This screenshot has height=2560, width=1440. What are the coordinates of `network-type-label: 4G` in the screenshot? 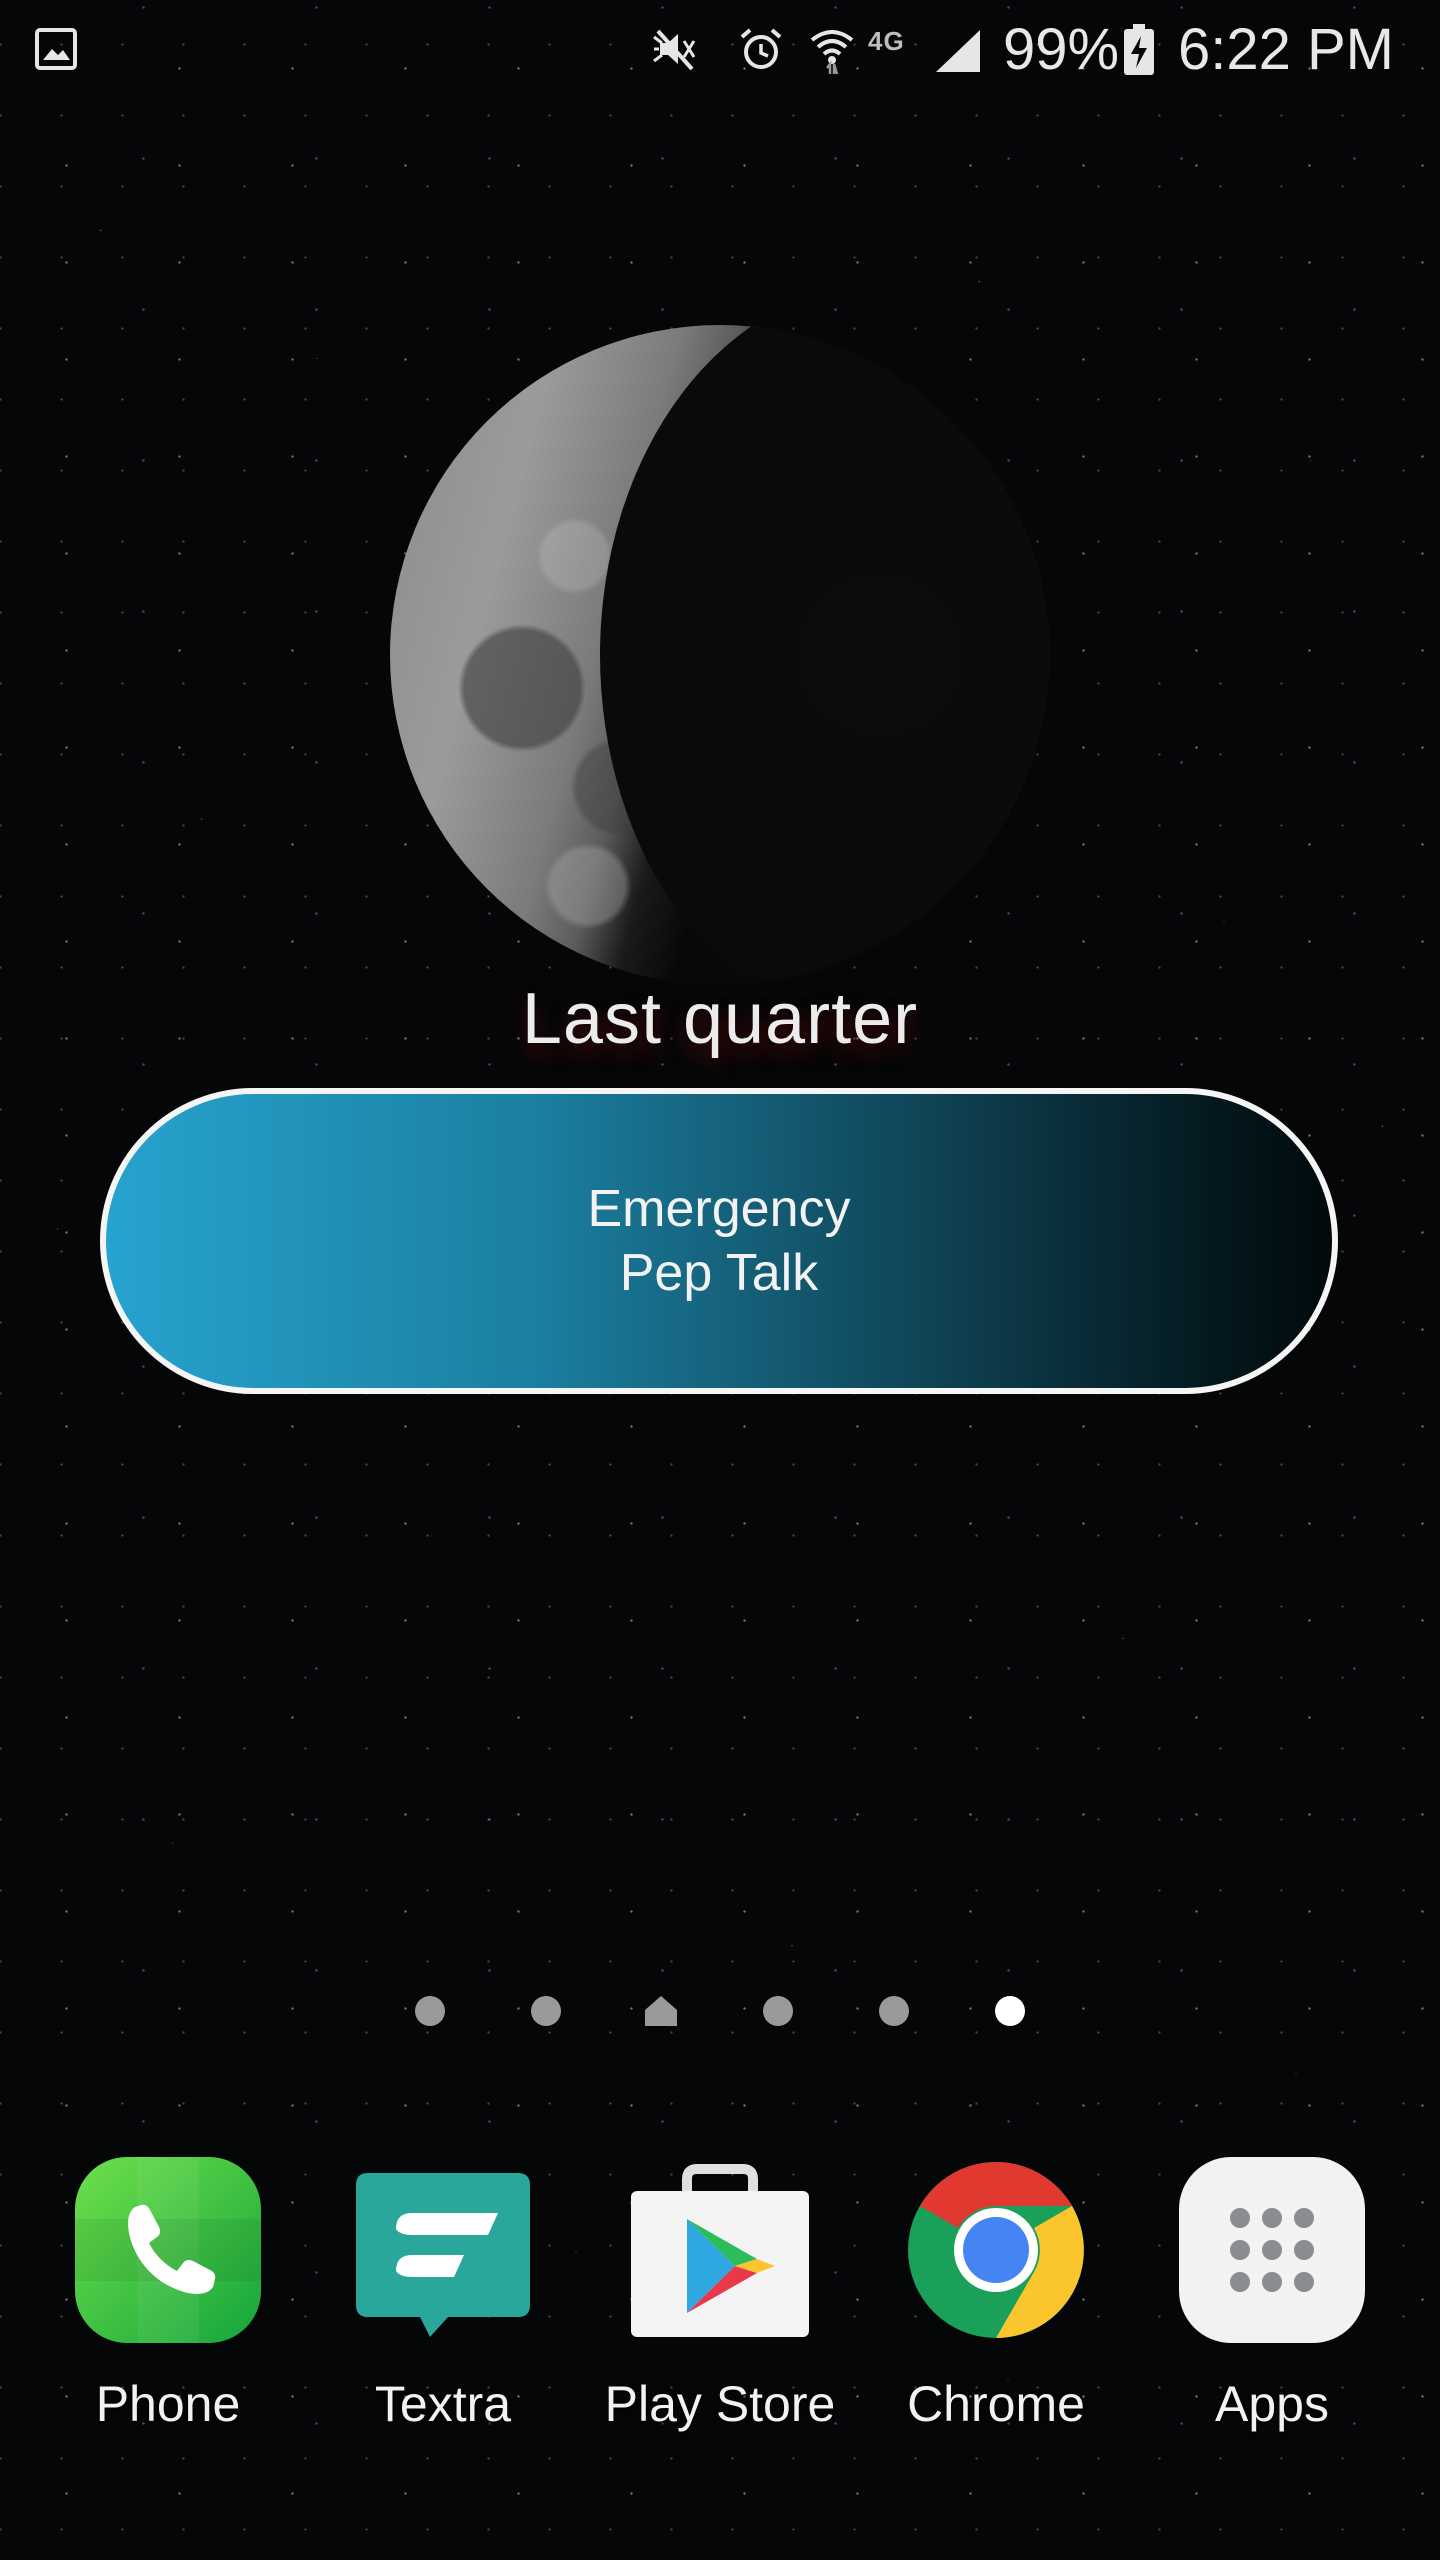 It's located at (886, 41).